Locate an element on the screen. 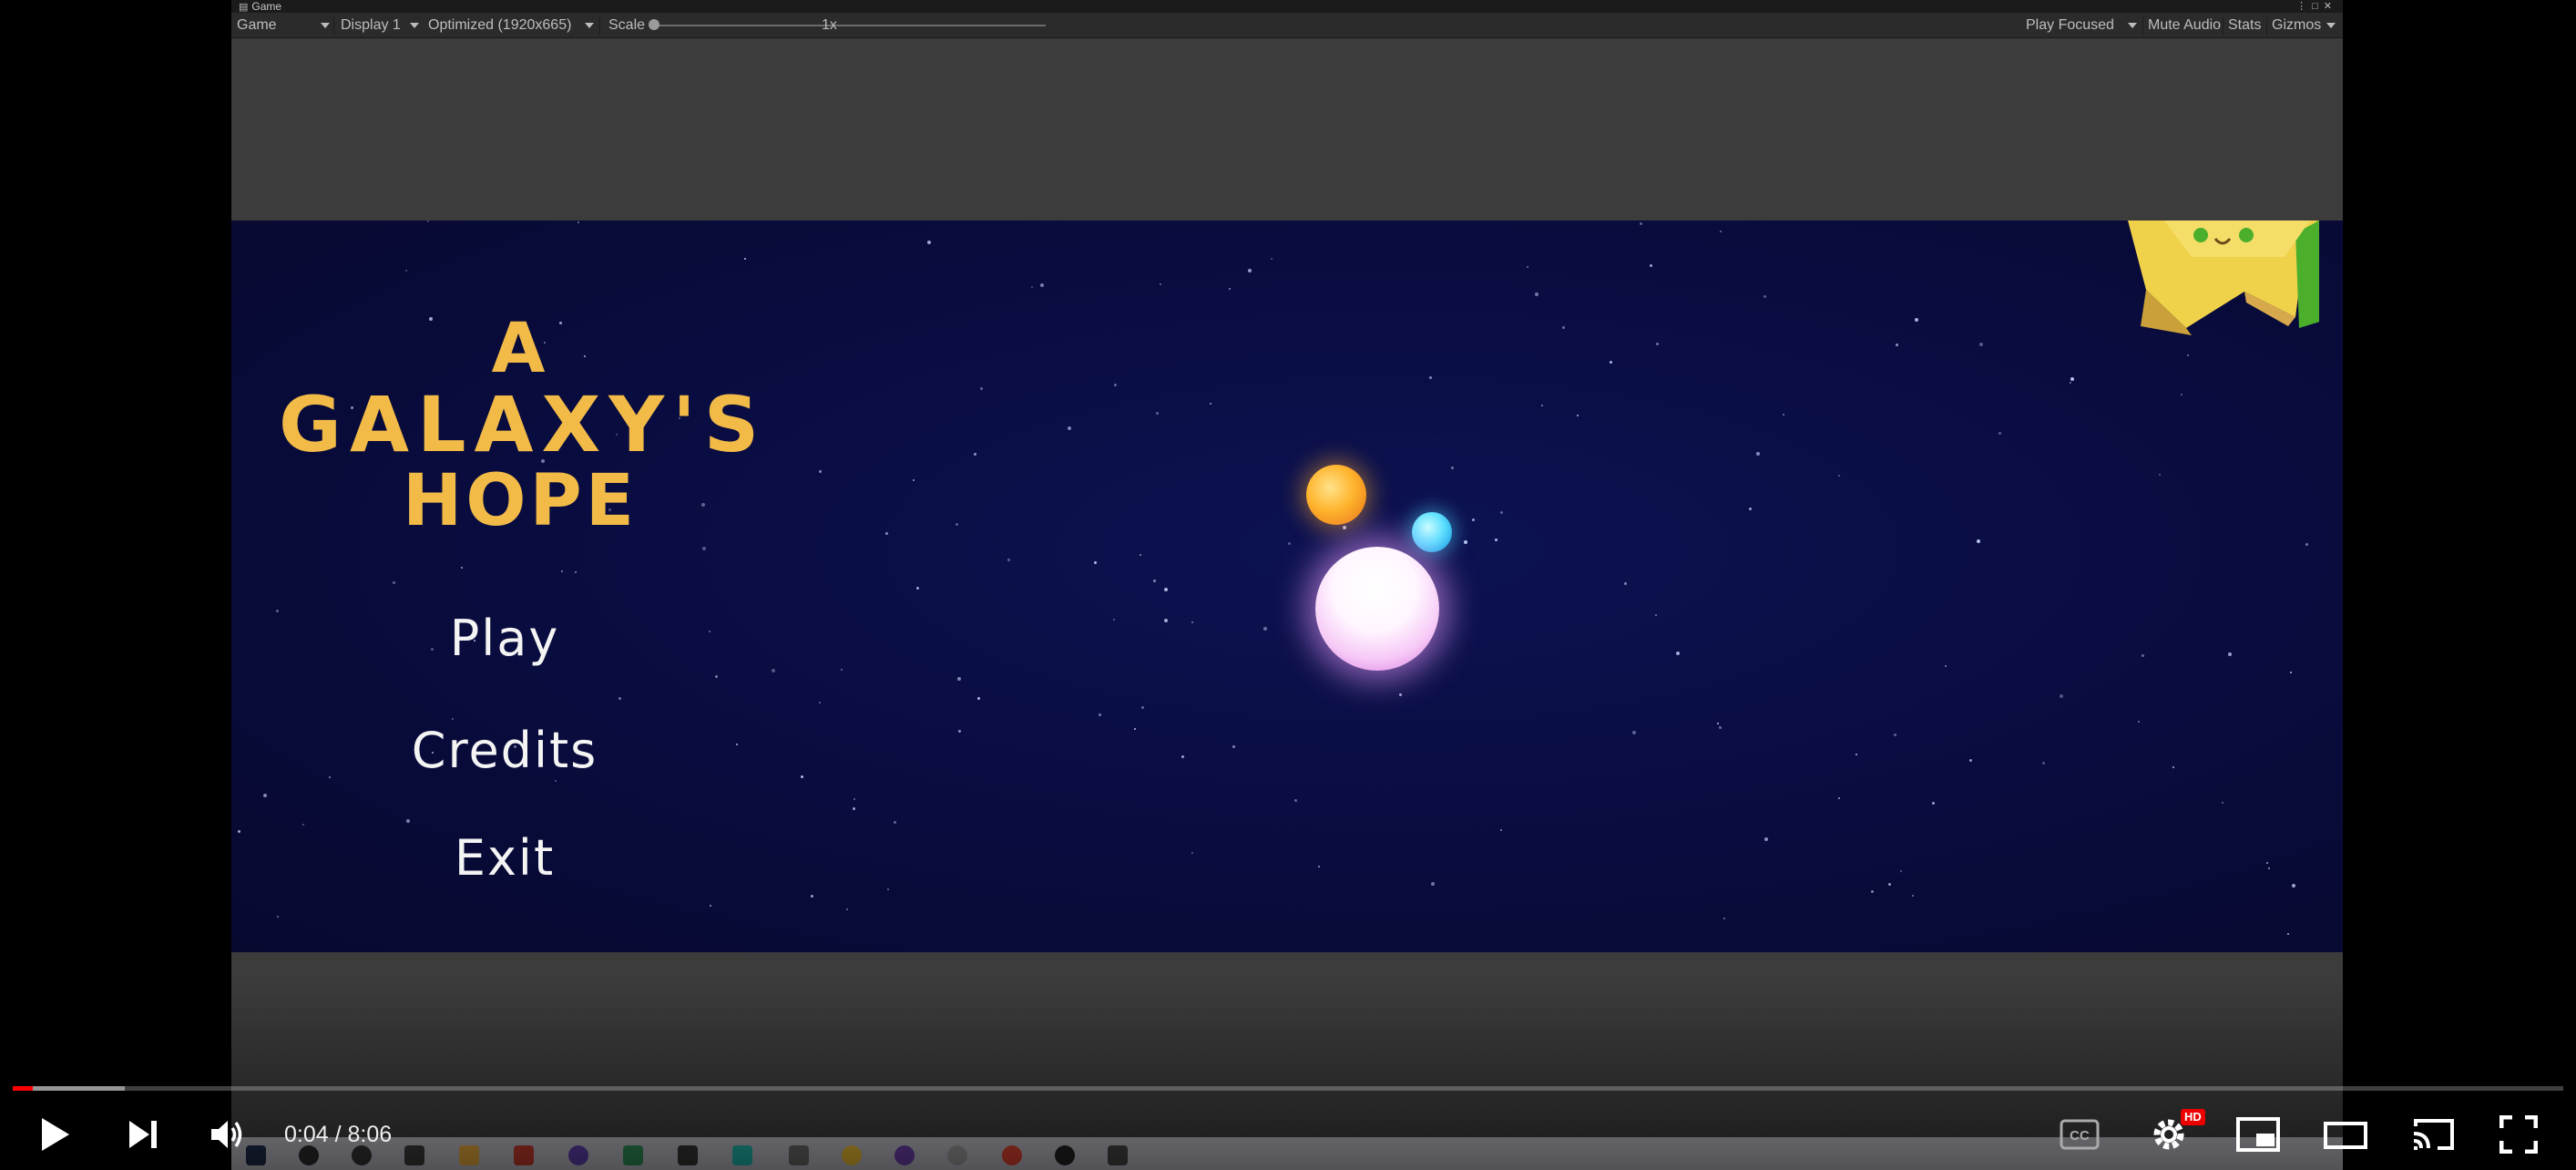 Image resolution: width=2576 pixels, height=1170 pixels. resolution-dropdown-label: Optimized (1920x665) is located at coordinates (500, 25).